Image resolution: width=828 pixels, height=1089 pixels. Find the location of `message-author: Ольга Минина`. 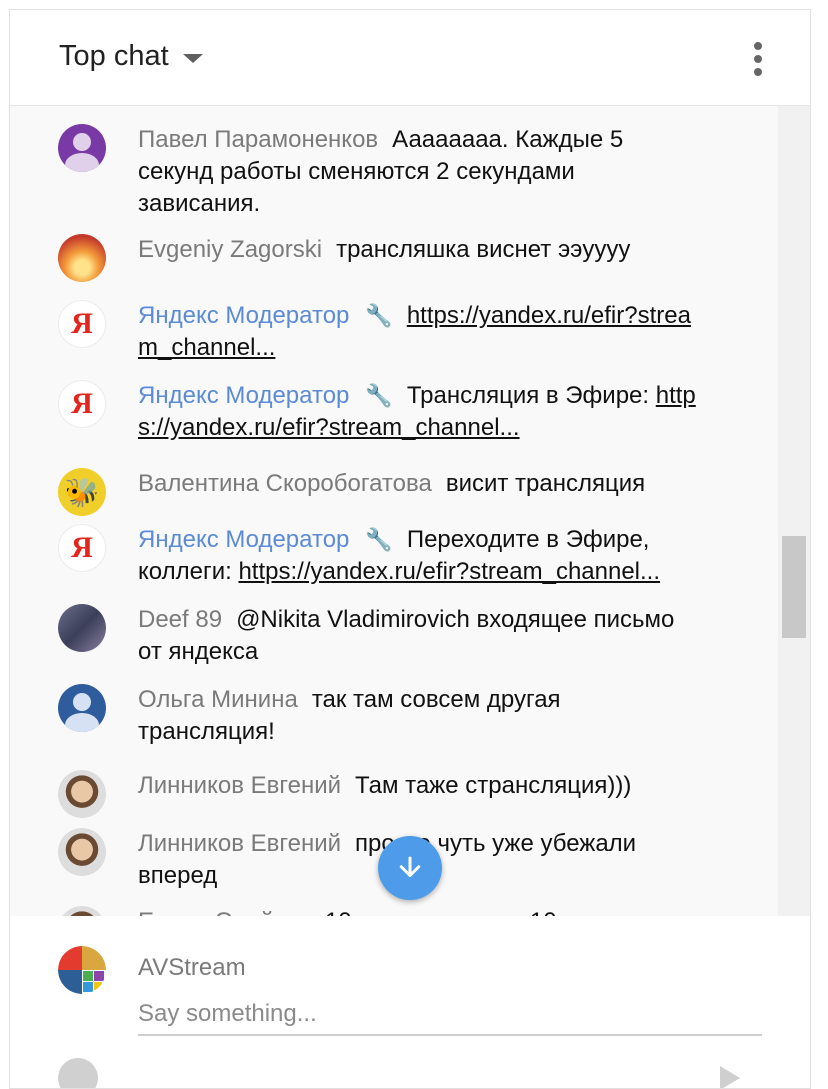

message-author: Ольга Минина is located at coordinates (218, 699).